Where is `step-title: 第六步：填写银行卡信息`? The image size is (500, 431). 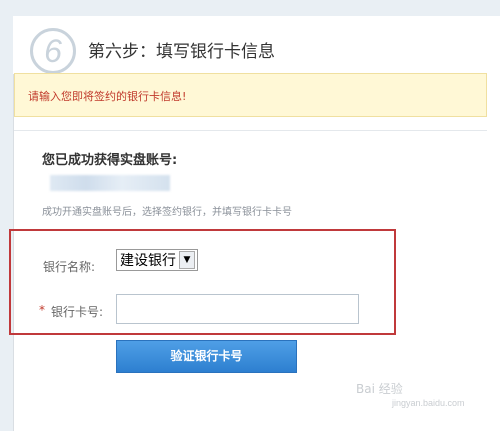
step-title: 第六步：填写银行卡信息 is located at coordinates (181, 52).